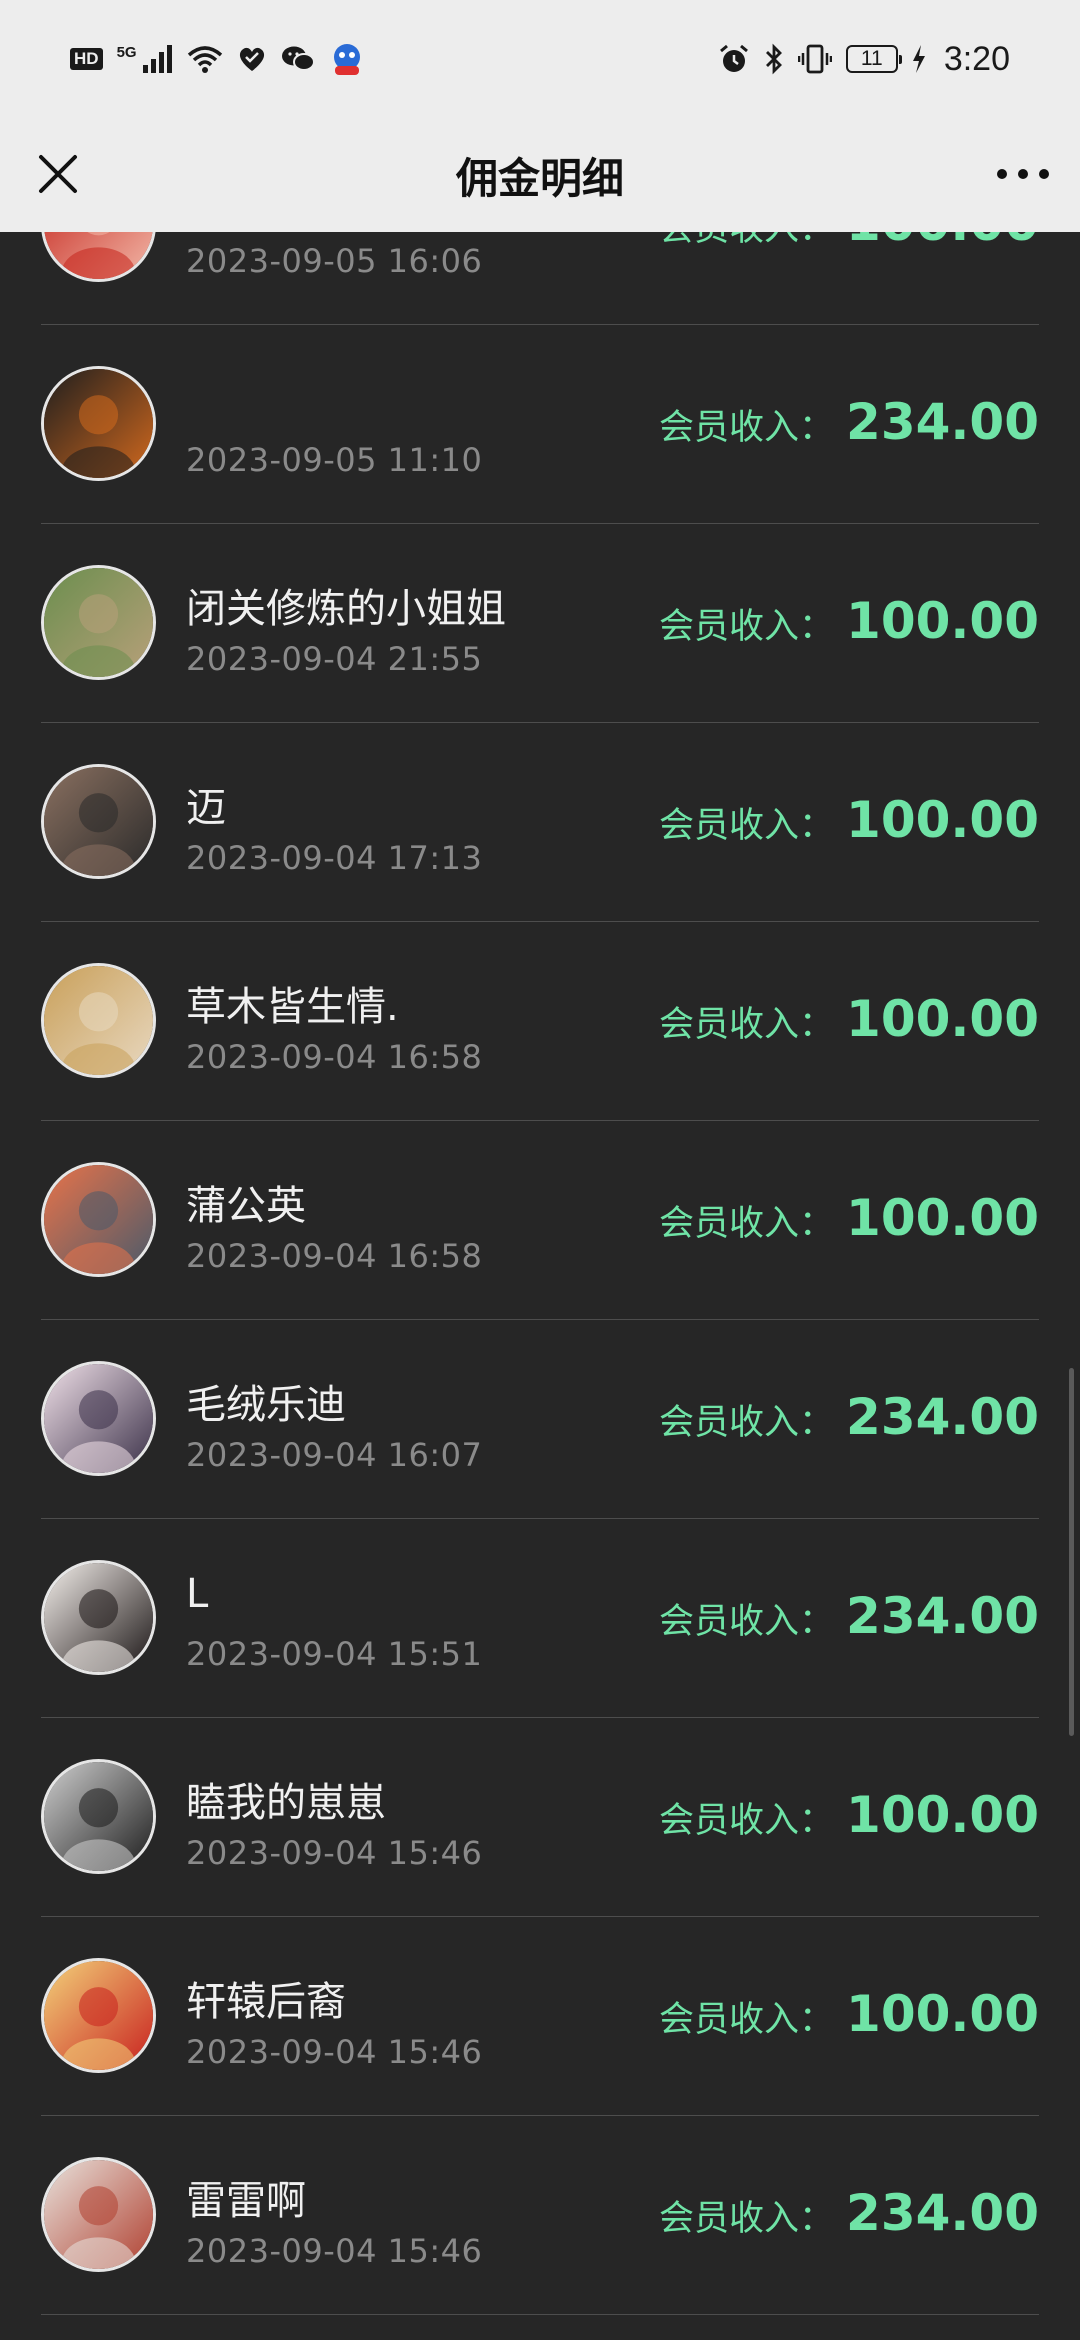 The image size is (1080, 2340). I want to click on nav-bar: 佣金明细, so click(540, 175).